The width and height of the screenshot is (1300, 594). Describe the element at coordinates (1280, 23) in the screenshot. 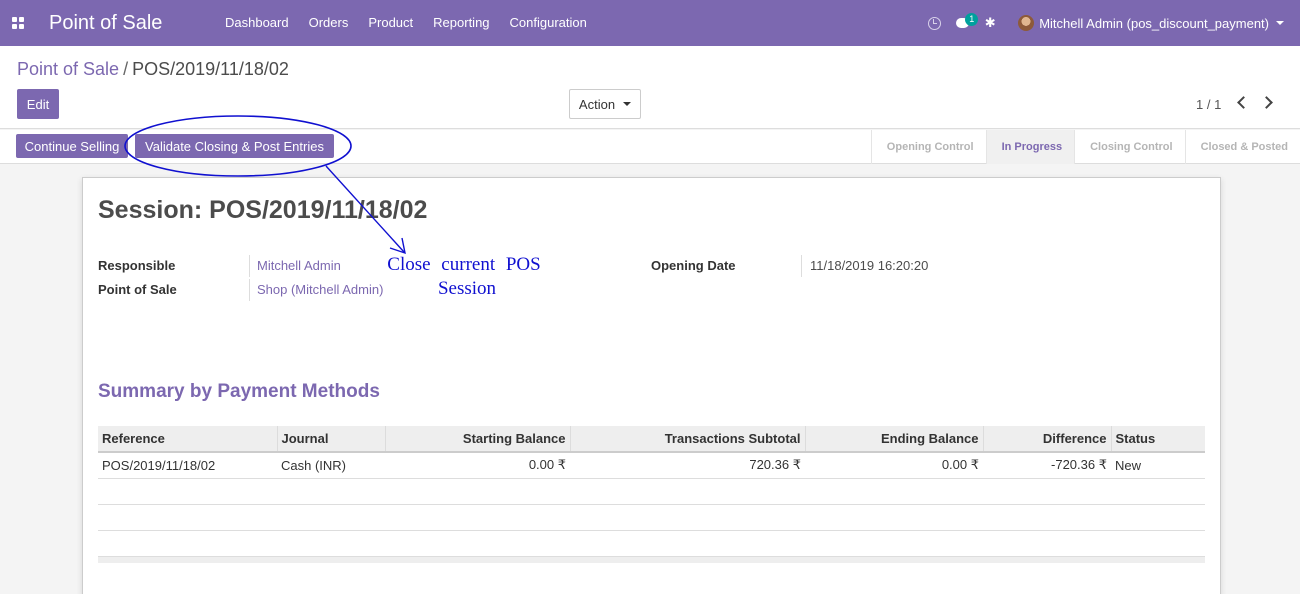

I see `chevron-down-icon` at that location.